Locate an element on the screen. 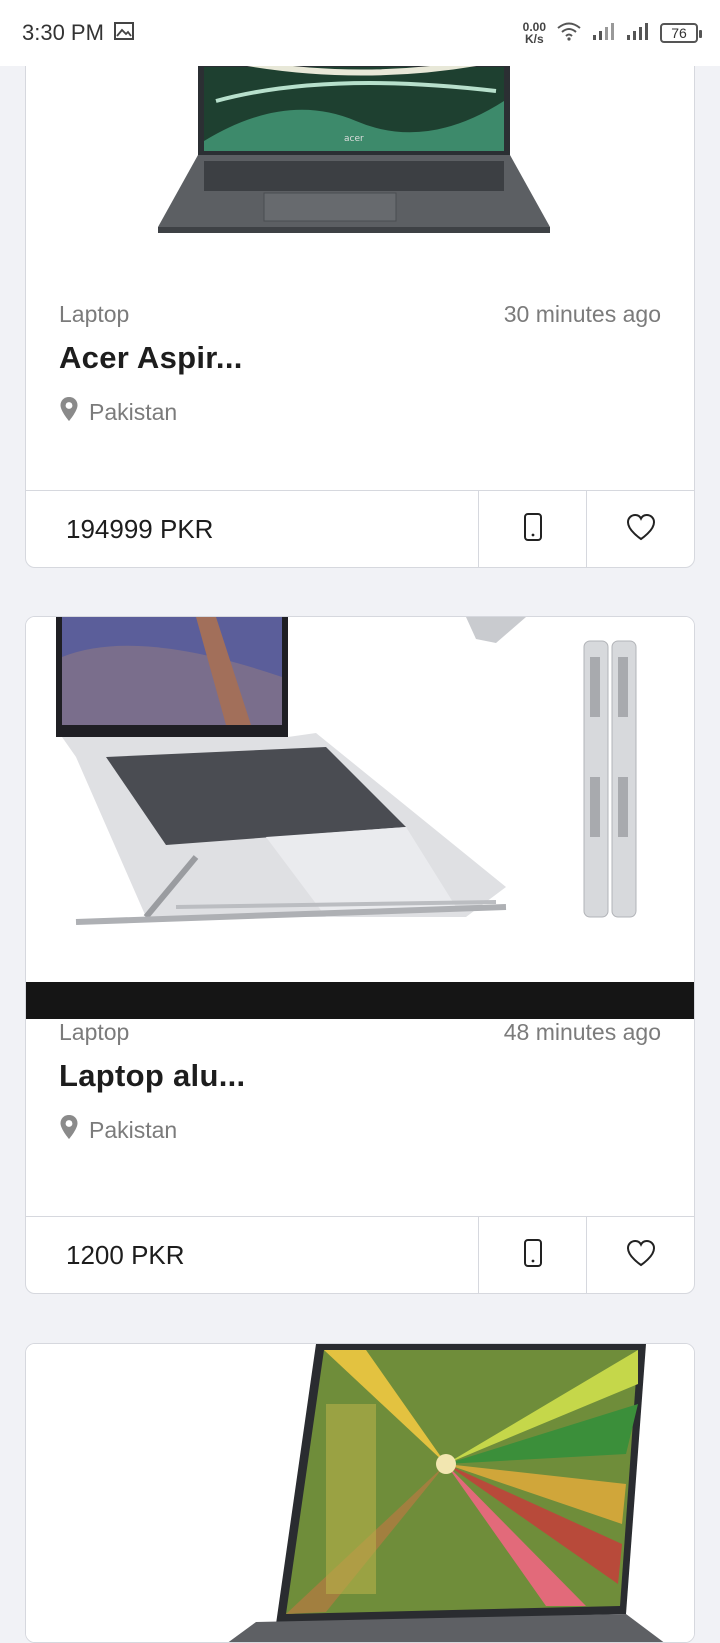 The width and height of the screenshot is (720, 1643). battery-level: 76 is located at coordinates (679, 33).